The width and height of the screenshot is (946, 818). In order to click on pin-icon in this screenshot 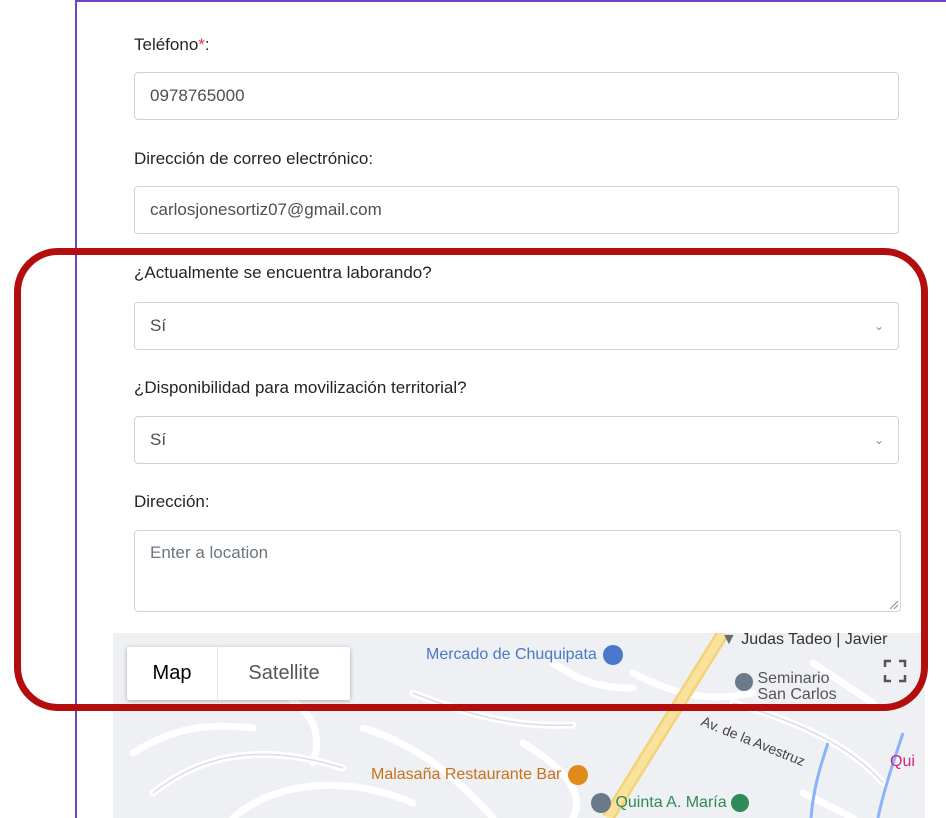, I will do `click(601, 803)`.